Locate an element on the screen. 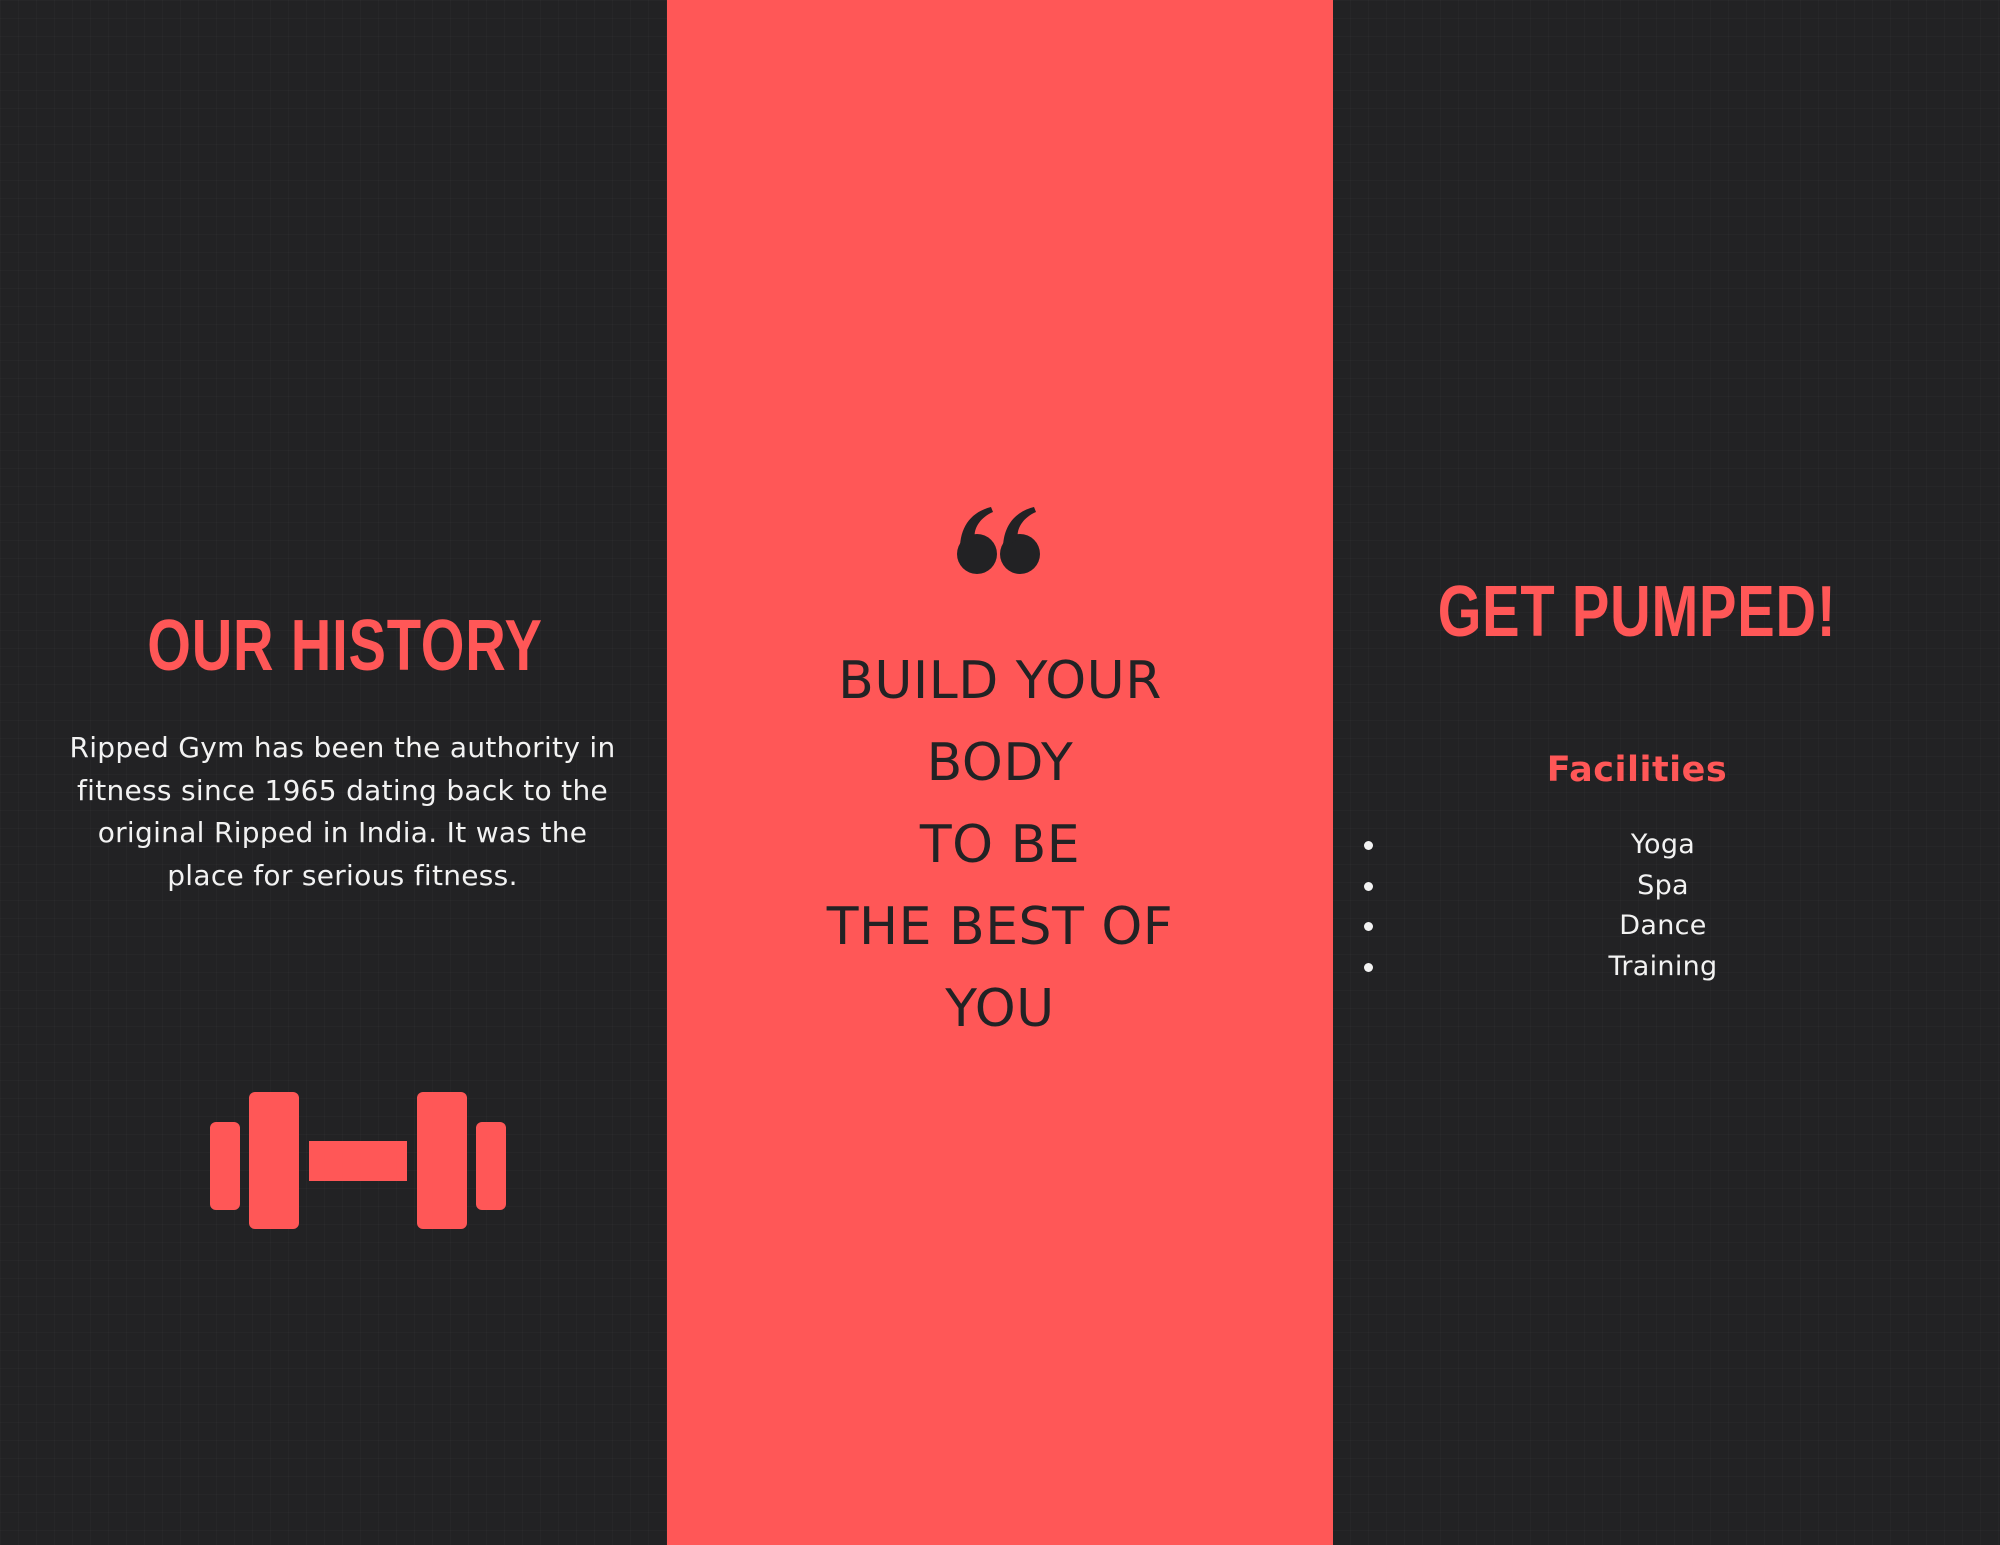 Image resolution: width=2000 pixels, height=1545 pixels. quote-text: BUILD YOUR BODY TO BE THE BEST OF YOU is located at coordinates (1000, 845).